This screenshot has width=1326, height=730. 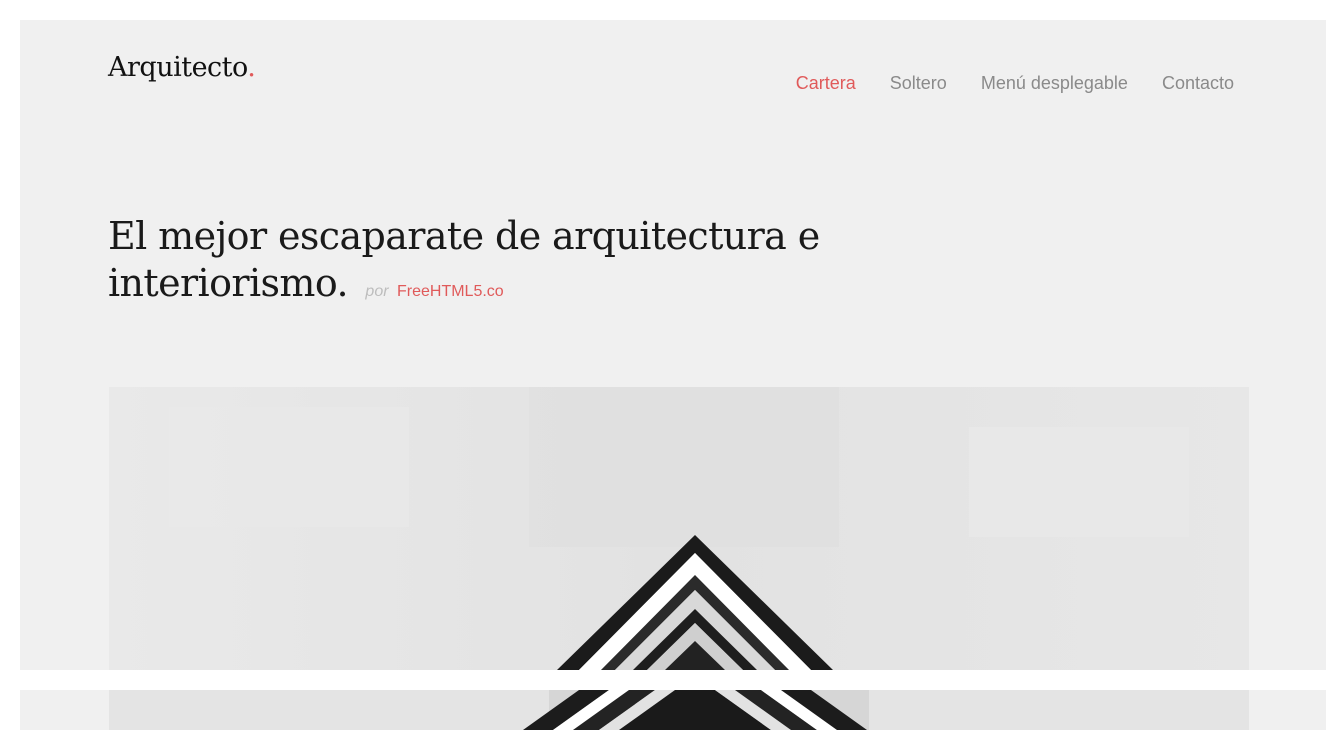 I want to click on hero-photo-continued, so click(x=679, y=710).